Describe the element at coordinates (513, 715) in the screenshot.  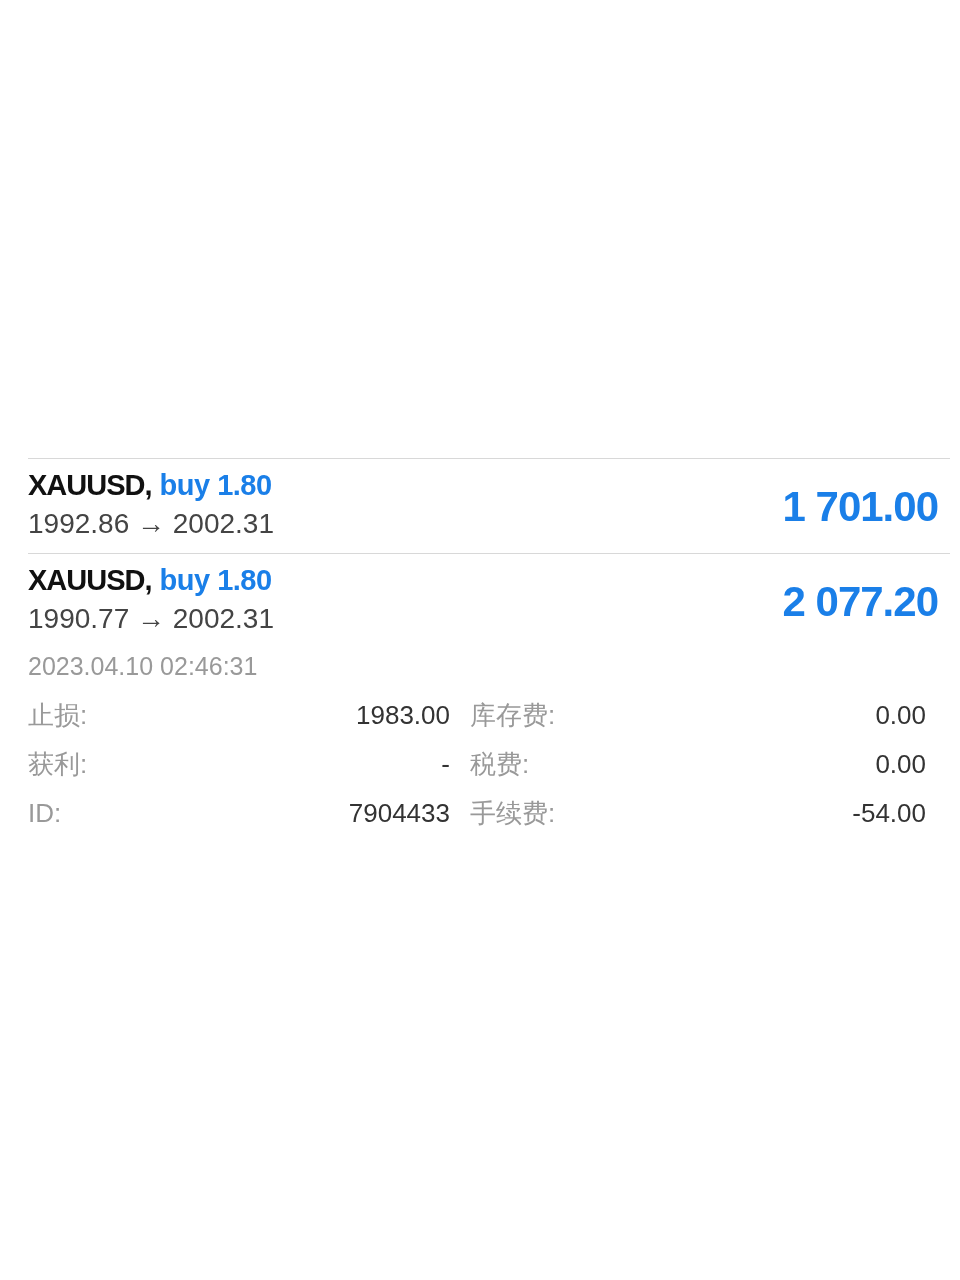
I see `detail-label: 库存费:` at that location.